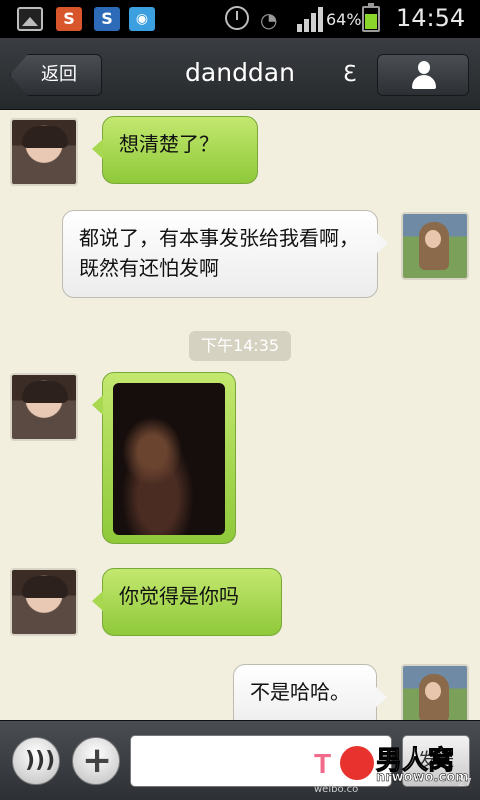  I want to click on alarm-icon, so click(237, 18).